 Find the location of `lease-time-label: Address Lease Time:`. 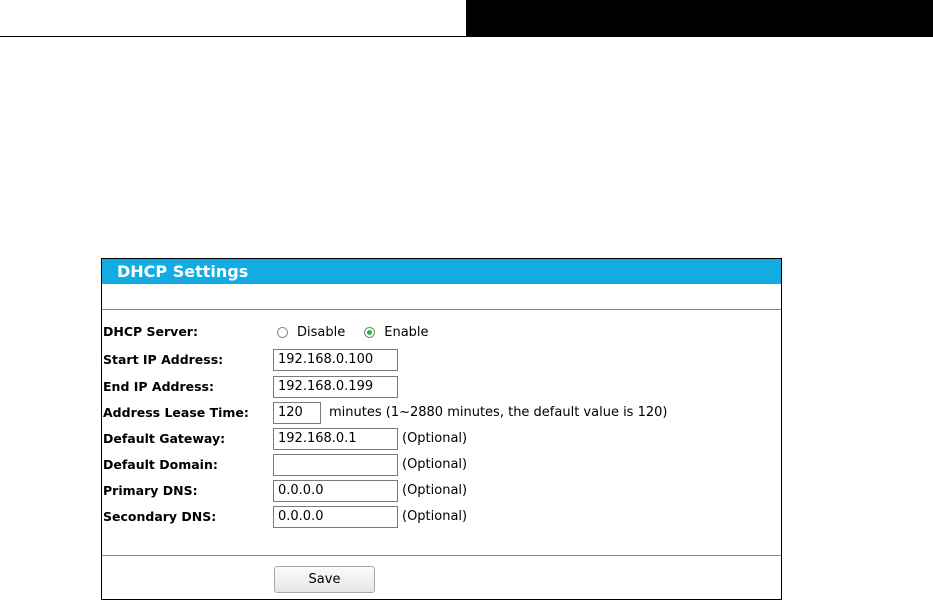

lease-time-label: Address Lease Time: is located at coordinates (176, 412).